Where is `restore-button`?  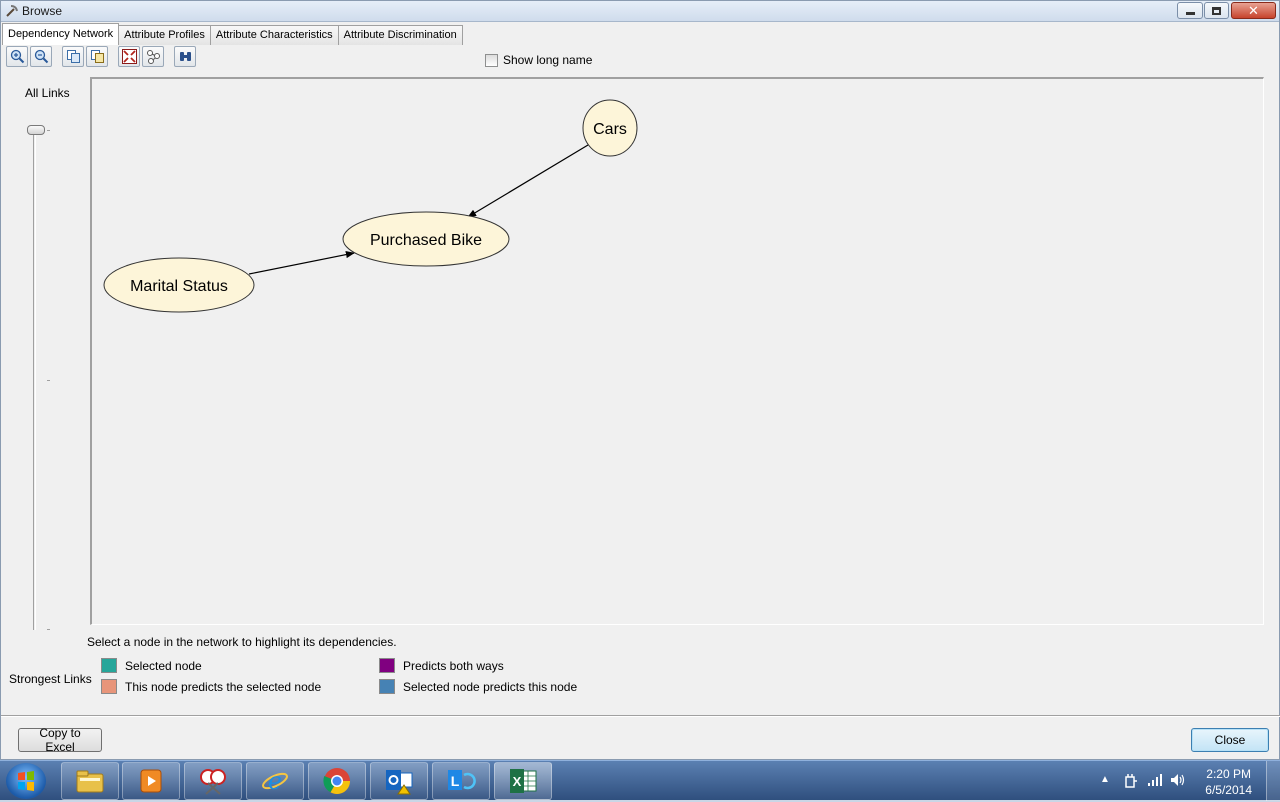
restore-button is located at coordinates (1216, 10).